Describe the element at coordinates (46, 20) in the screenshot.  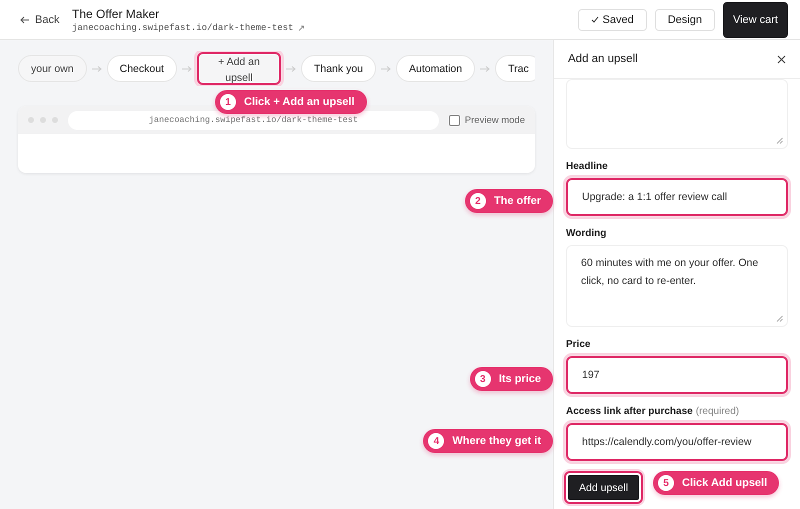
I see `back-link: Back` at that location.